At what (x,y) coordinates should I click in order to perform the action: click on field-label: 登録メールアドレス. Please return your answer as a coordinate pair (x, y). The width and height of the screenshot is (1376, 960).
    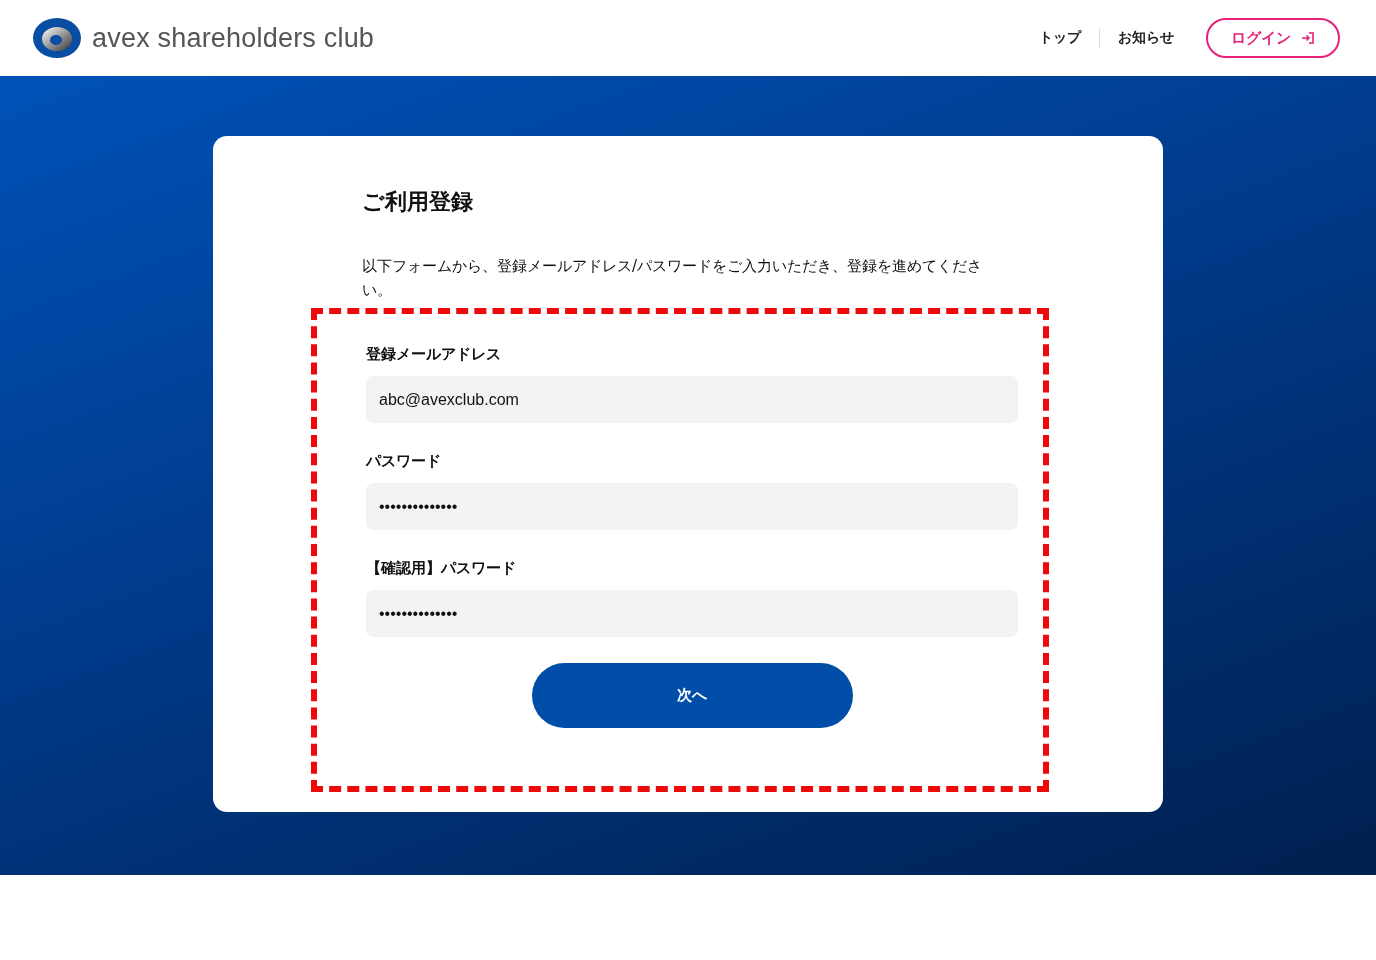
    Looking at the image, I should click on (434, 354).